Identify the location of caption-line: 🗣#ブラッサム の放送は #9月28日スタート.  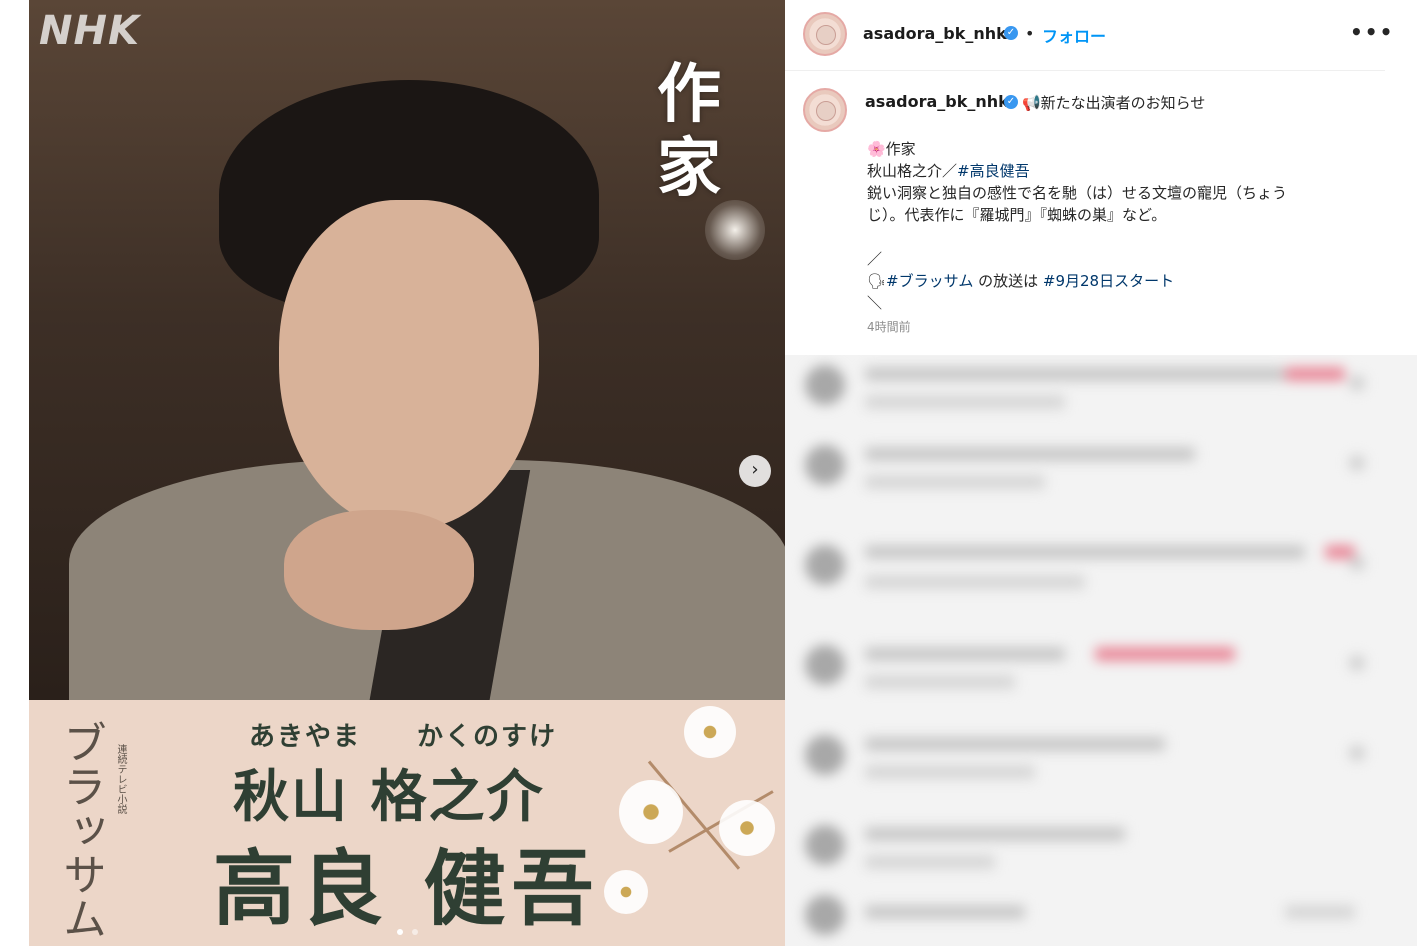
(1112, 281).